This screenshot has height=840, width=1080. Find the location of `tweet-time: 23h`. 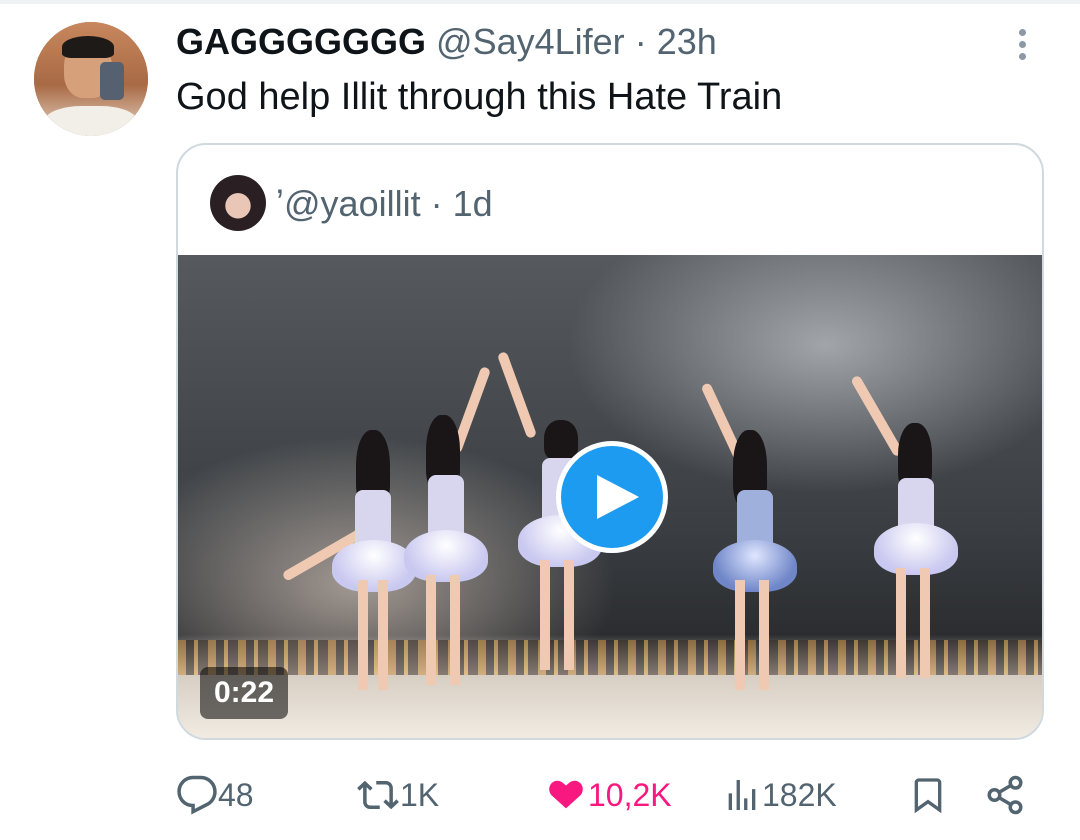

tweet-time: 23h is located at coordinates (687, 41).